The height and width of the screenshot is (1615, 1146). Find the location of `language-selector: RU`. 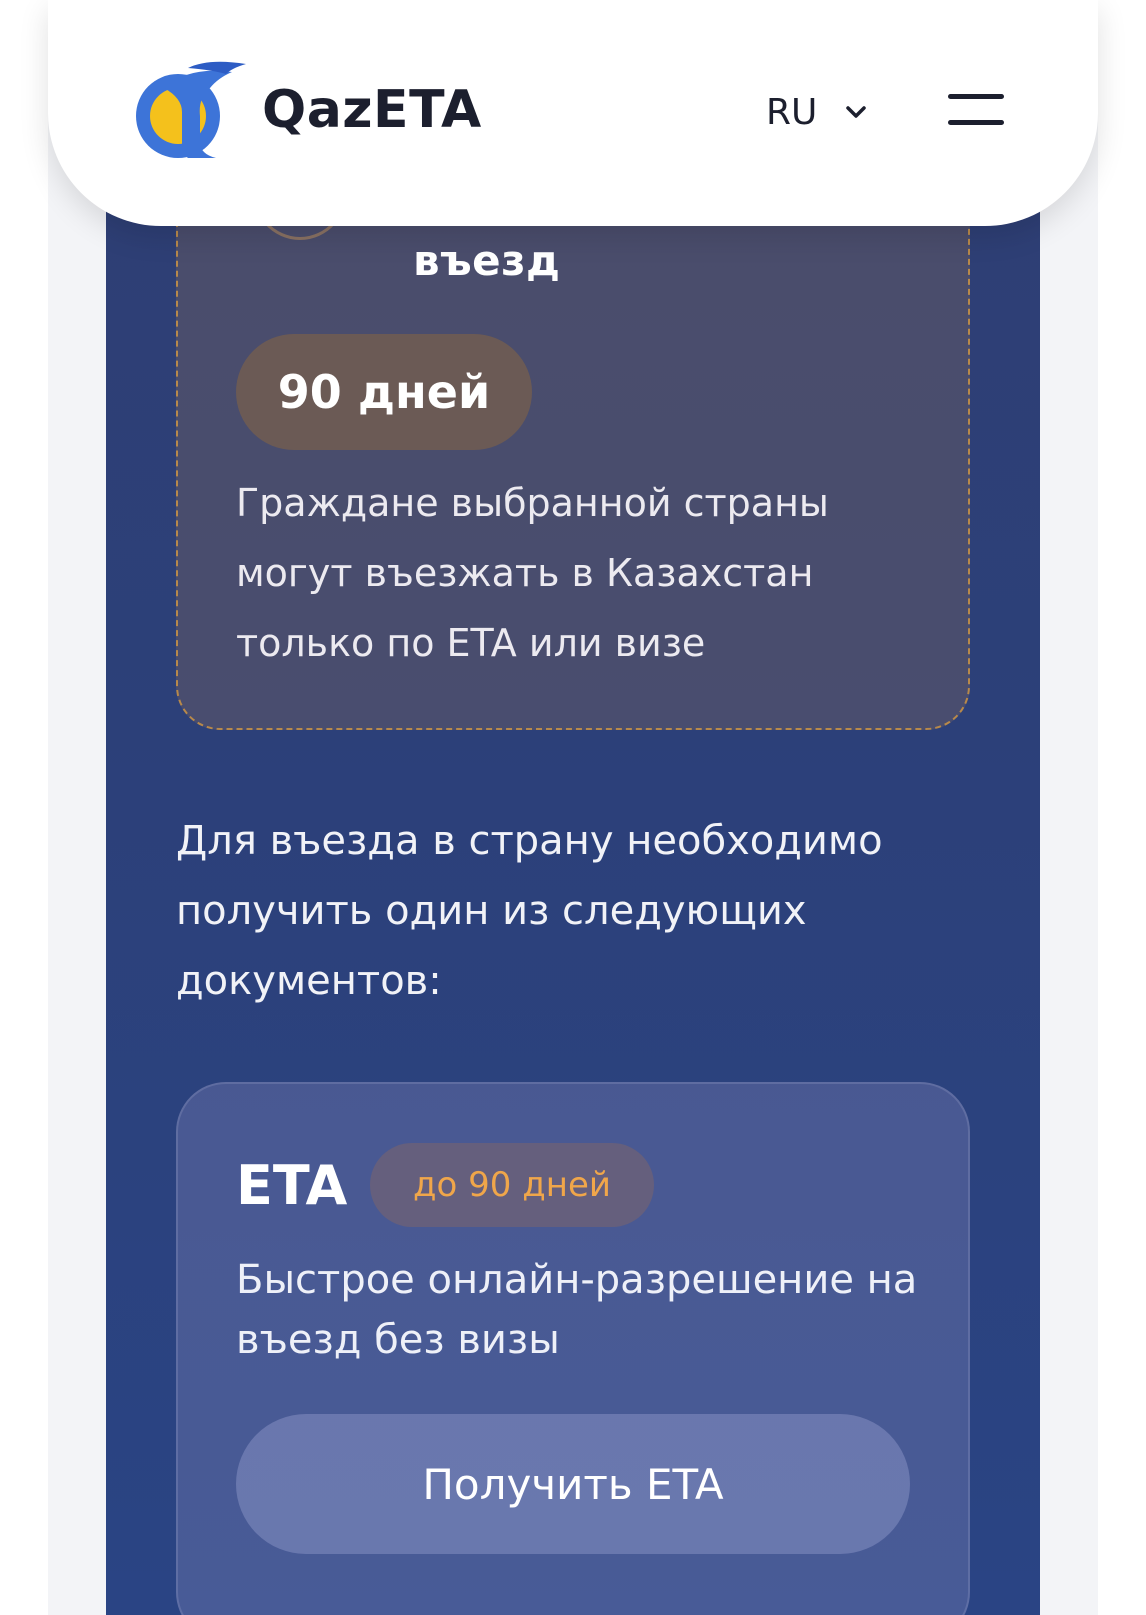

language-selector: RU is located at coordinates (818, 112).